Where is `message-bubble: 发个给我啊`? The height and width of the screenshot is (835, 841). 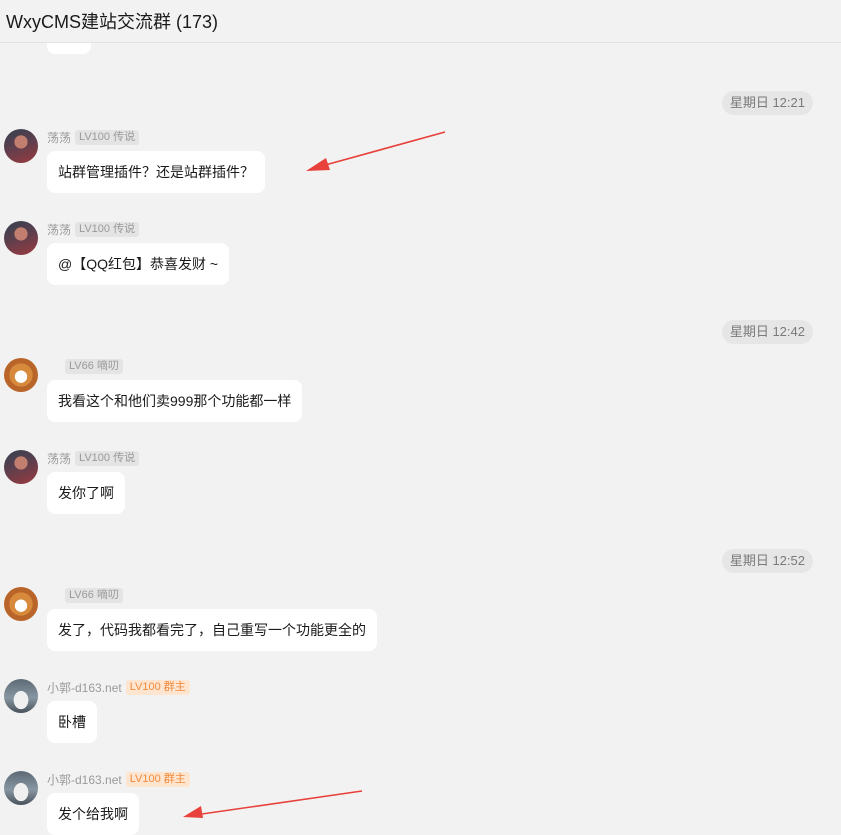
message-bubble: 发个给我啊 is located at coordinates (93, 814).